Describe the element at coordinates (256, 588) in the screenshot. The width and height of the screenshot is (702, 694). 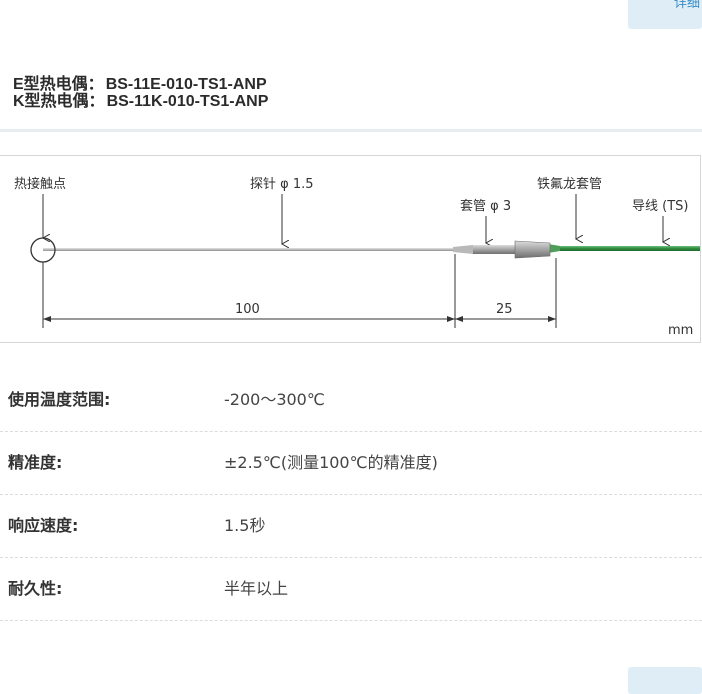
I see `spec-value-durability: 半年以上` at that location.